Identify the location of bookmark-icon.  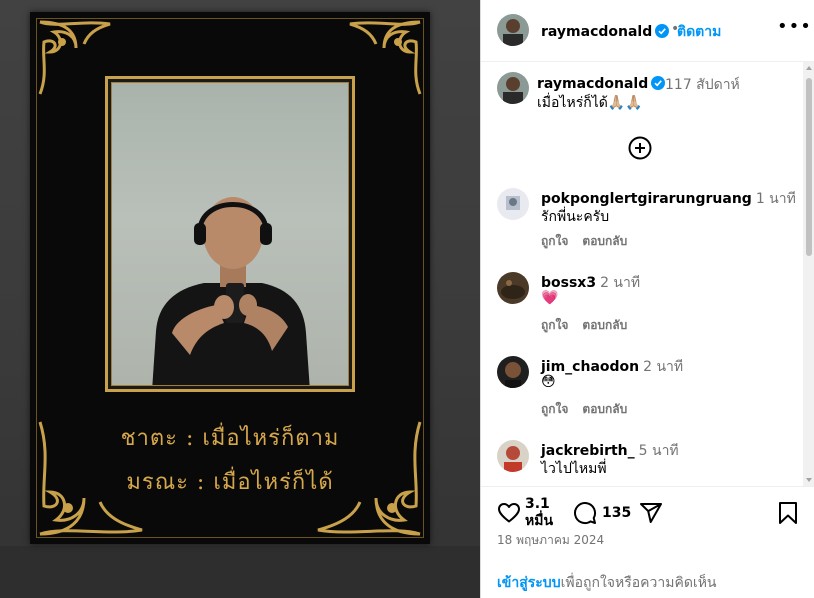
(788, 513).